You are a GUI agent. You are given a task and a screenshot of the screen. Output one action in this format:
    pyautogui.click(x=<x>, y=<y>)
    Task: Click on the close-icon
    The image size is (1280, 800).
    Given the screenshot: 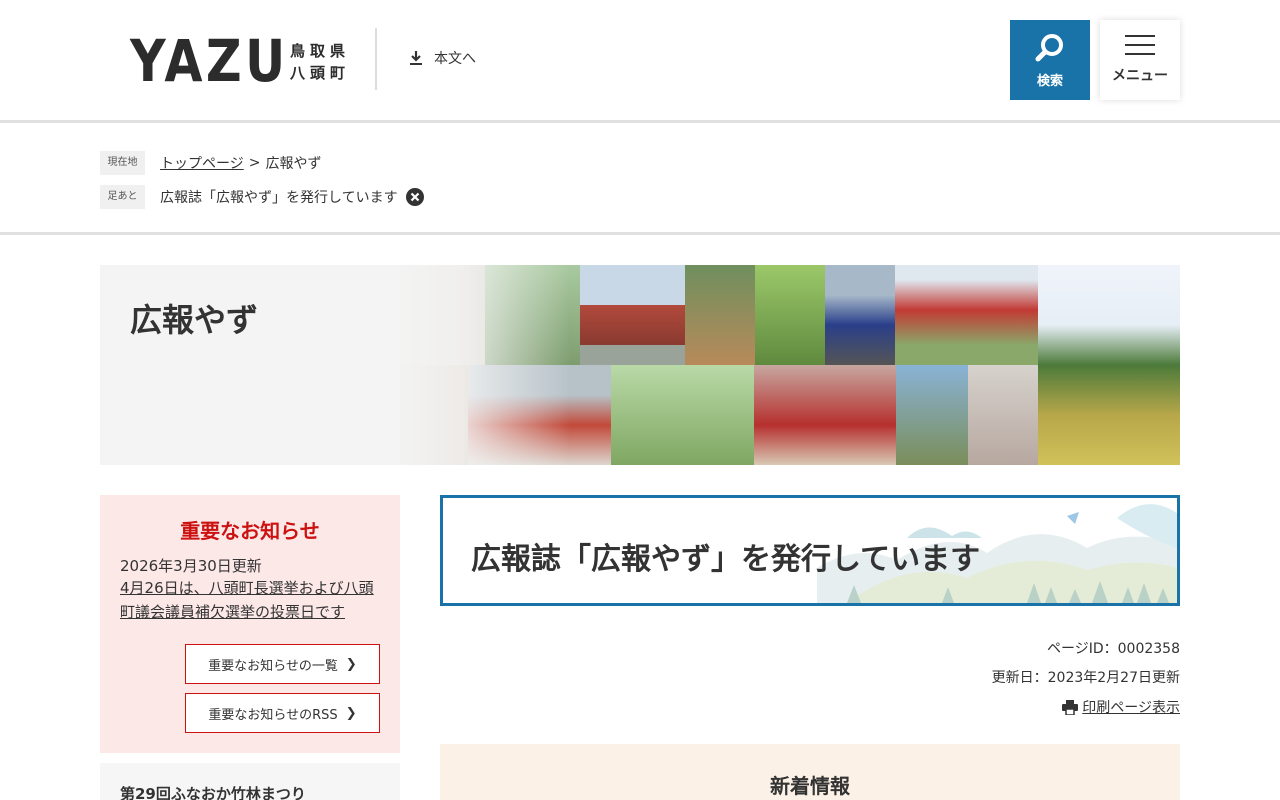 What is the action you would take?
    pyautogui.click(x=414, y=197)
    